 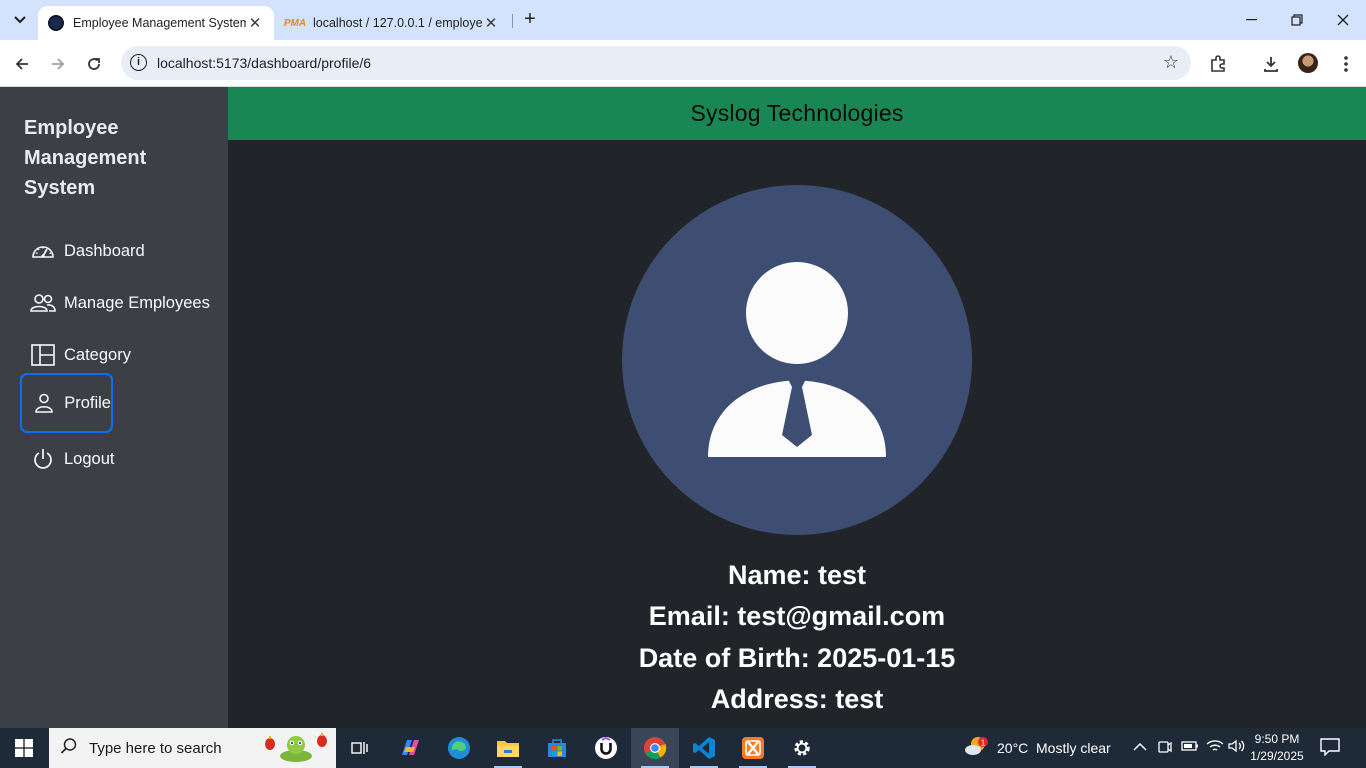 What do you see at coordinates (1073, 748) in the screenshot?
I see `weather-status: Mostly clear` at bounding box center [1073, 748].